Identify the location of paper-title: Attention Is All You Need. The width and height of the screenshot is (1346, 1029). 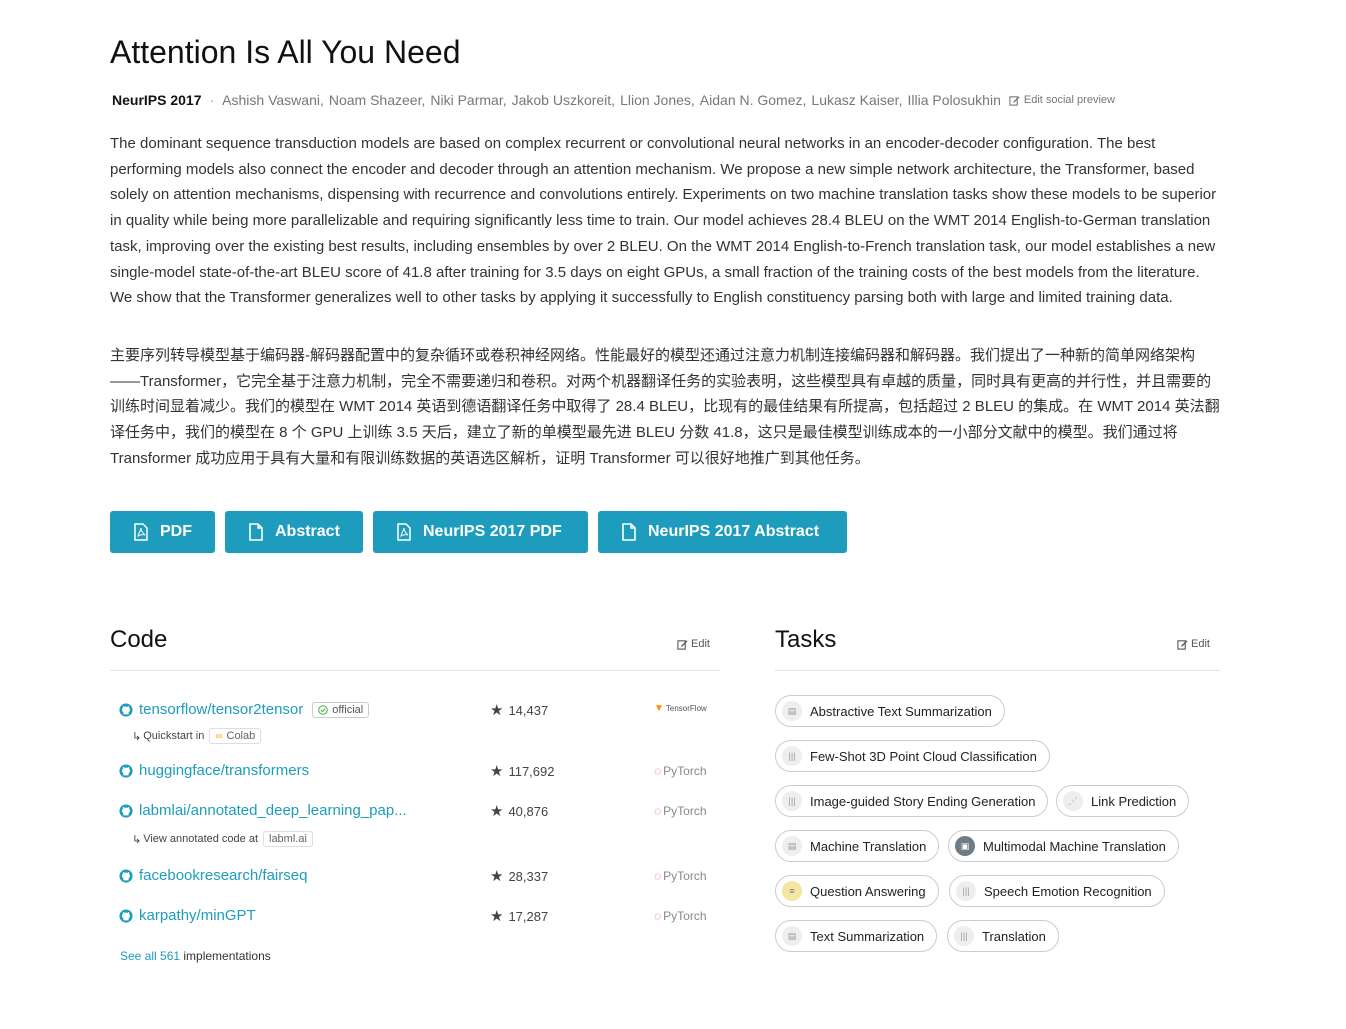
(285, 52).